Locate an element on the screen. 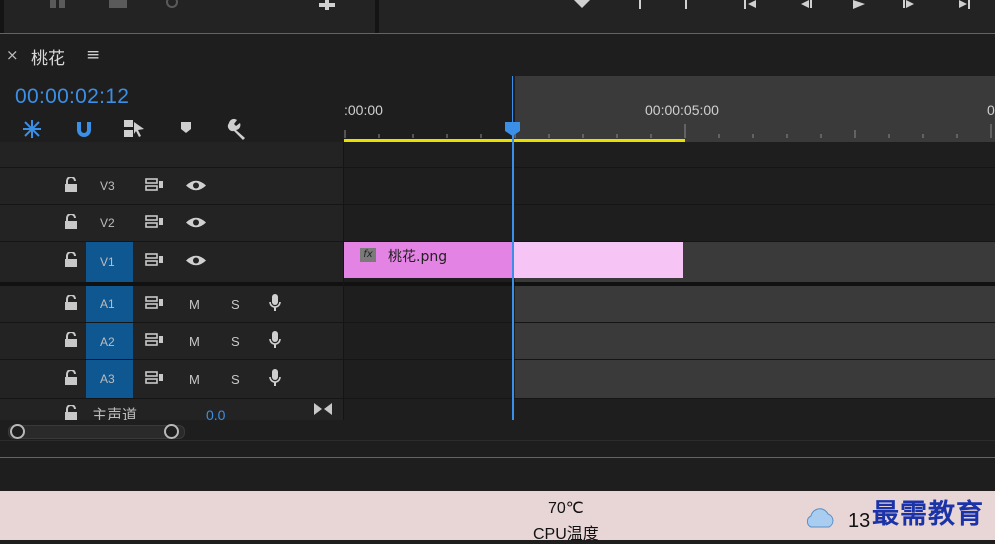 The image size is (995, 544). cloud-icon is located at coordinates (820, 517).